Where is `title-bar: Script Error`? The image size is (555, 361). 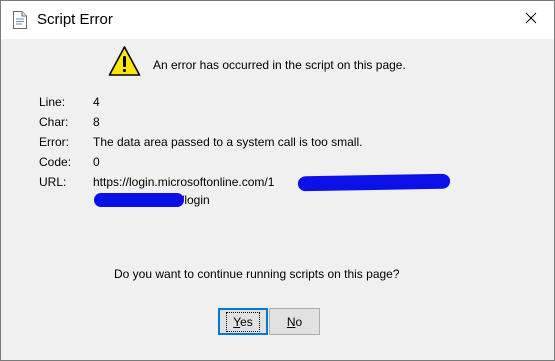 title-bar: Script Error is located at coordinates (277, 20).